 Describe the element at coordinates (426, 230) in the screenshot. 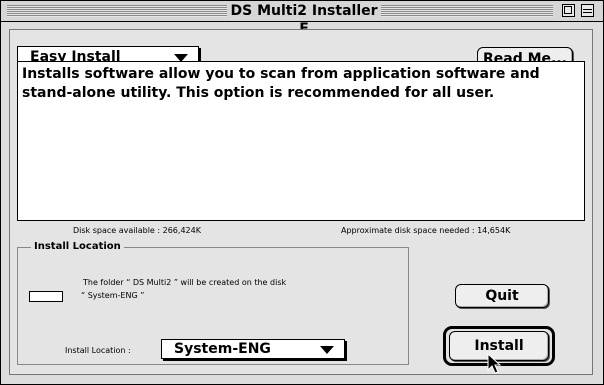

I see `disk-space-needed: Approximate disk space needed : 14,654K` at that location.